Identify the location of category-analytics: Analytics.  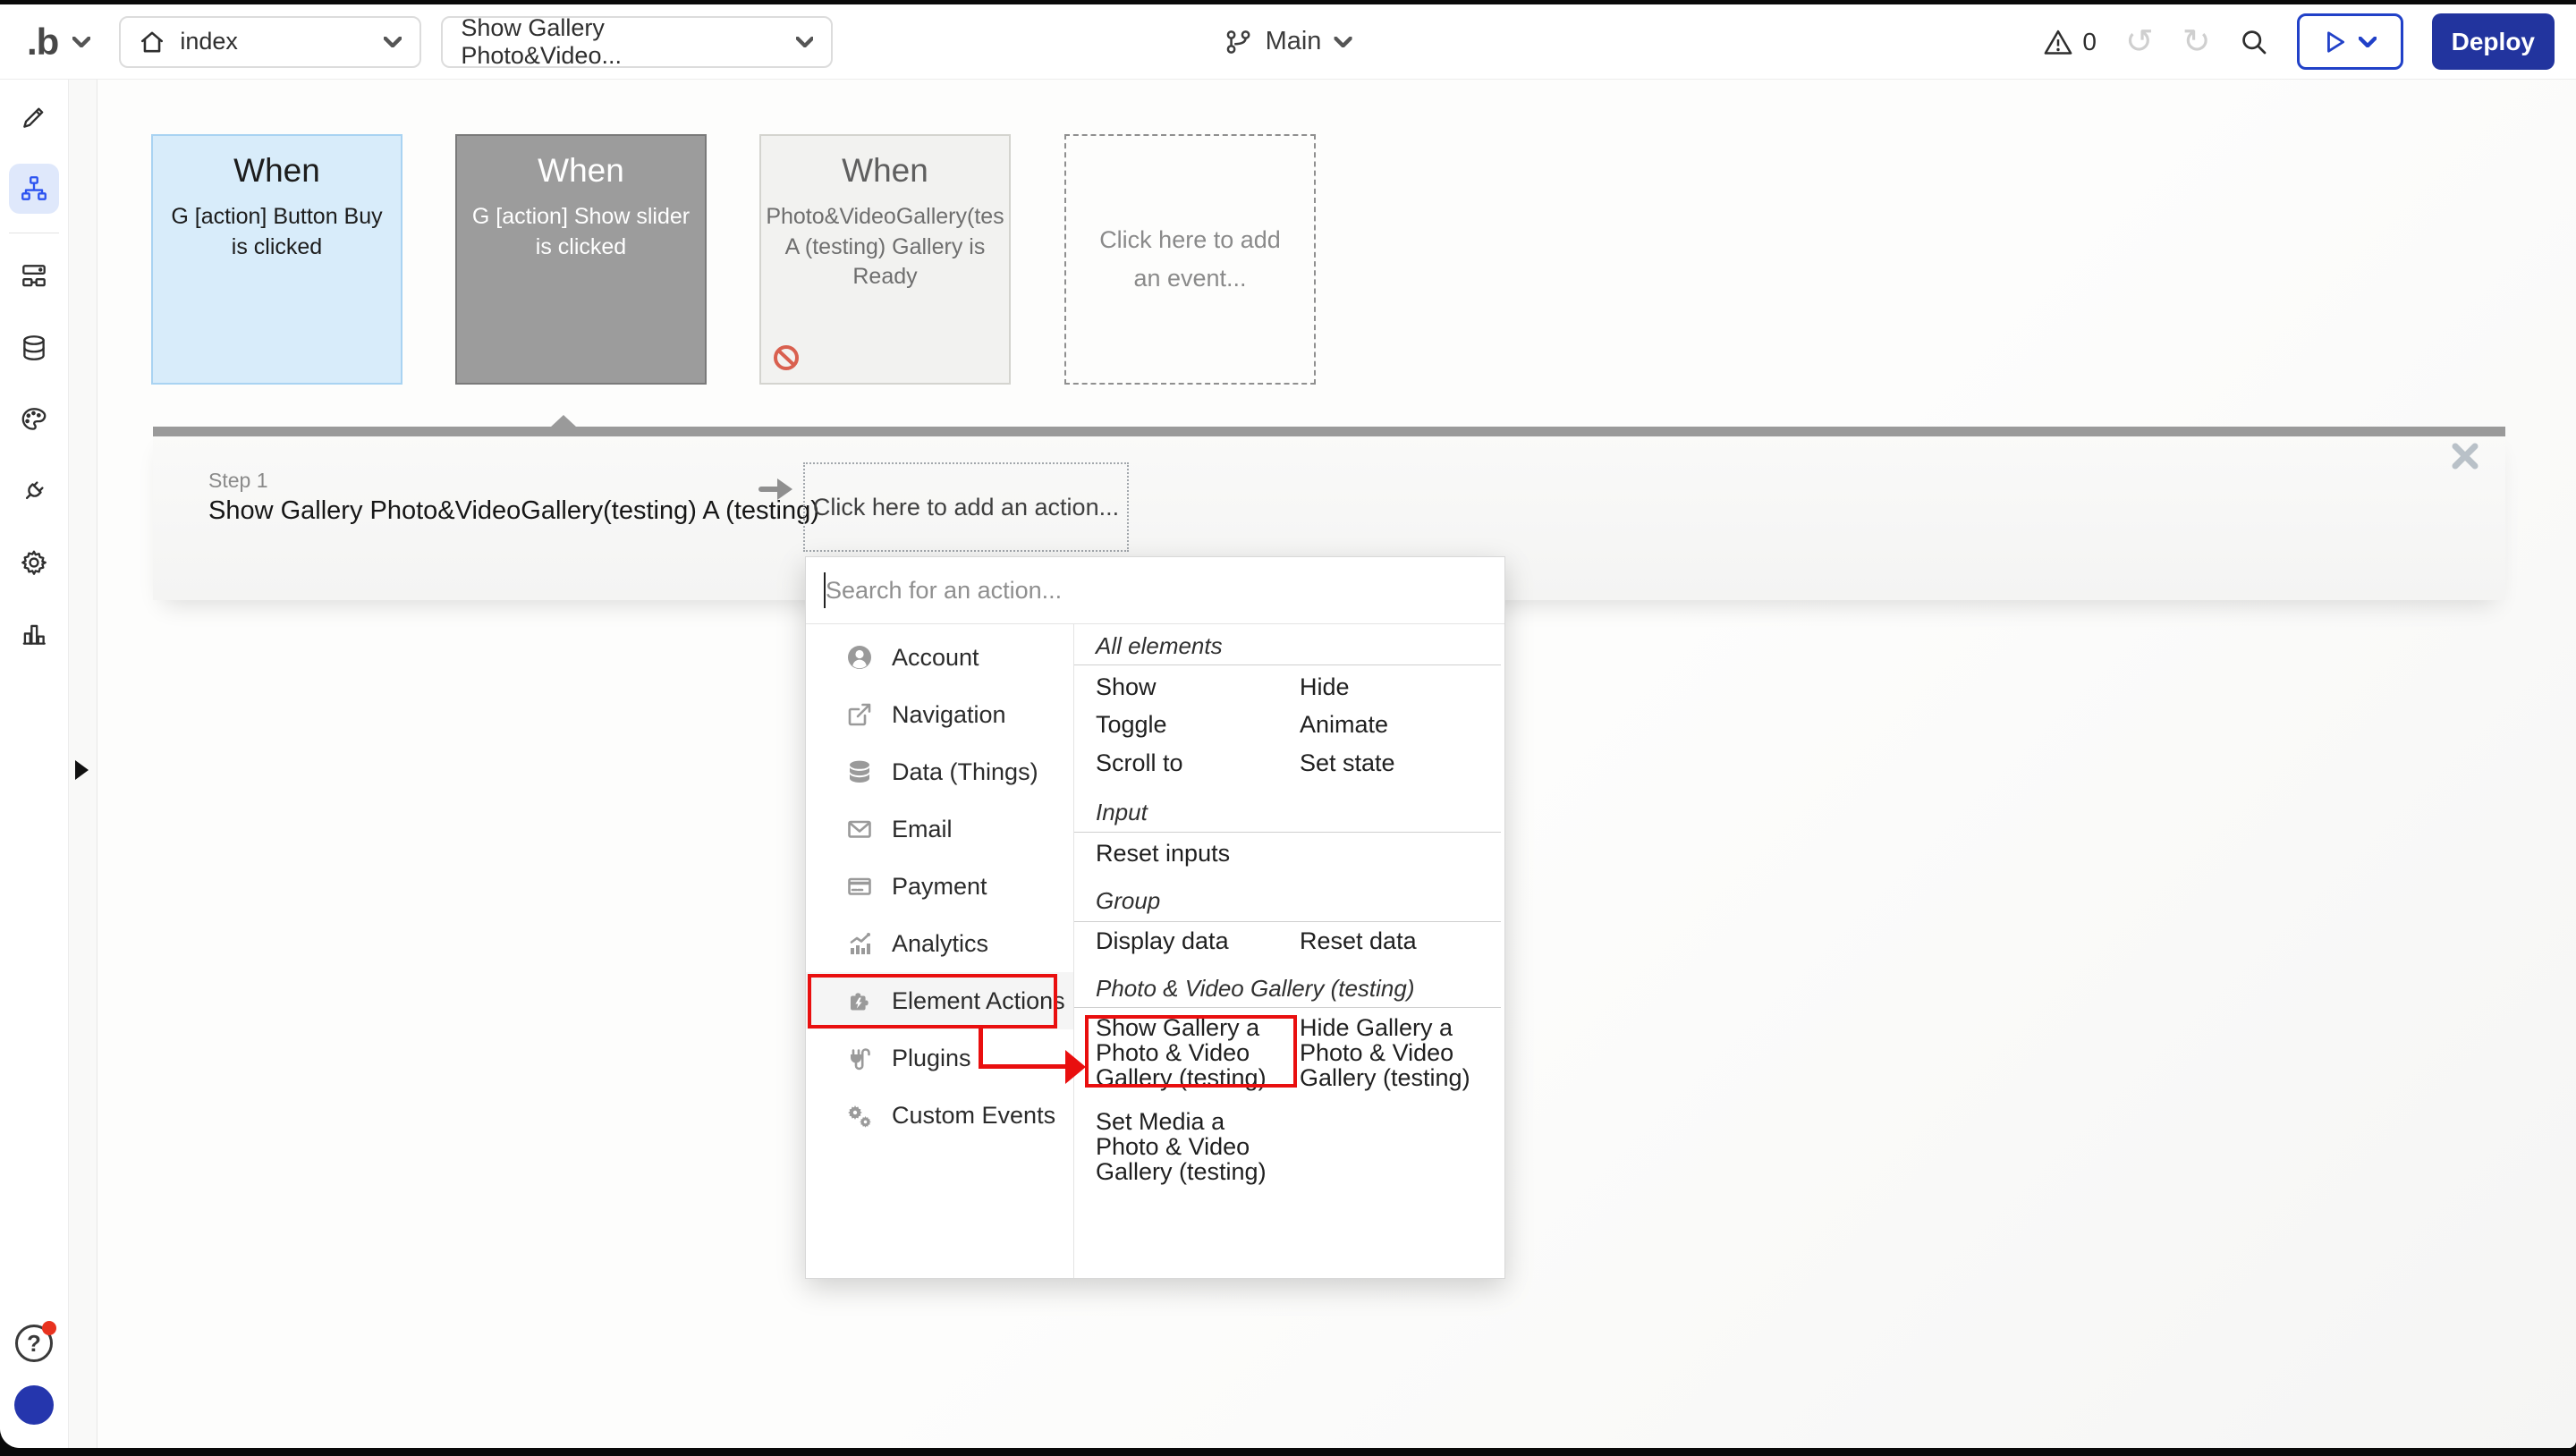
(939, 943).